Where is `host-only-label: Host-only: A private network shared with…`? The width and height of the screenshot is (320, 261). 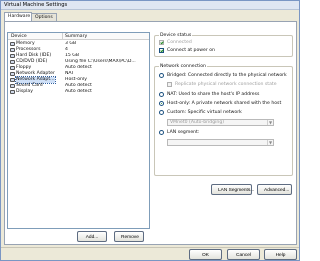
host-only-label: Host-only: A private network shared with… is located at coordinates (224, 103).